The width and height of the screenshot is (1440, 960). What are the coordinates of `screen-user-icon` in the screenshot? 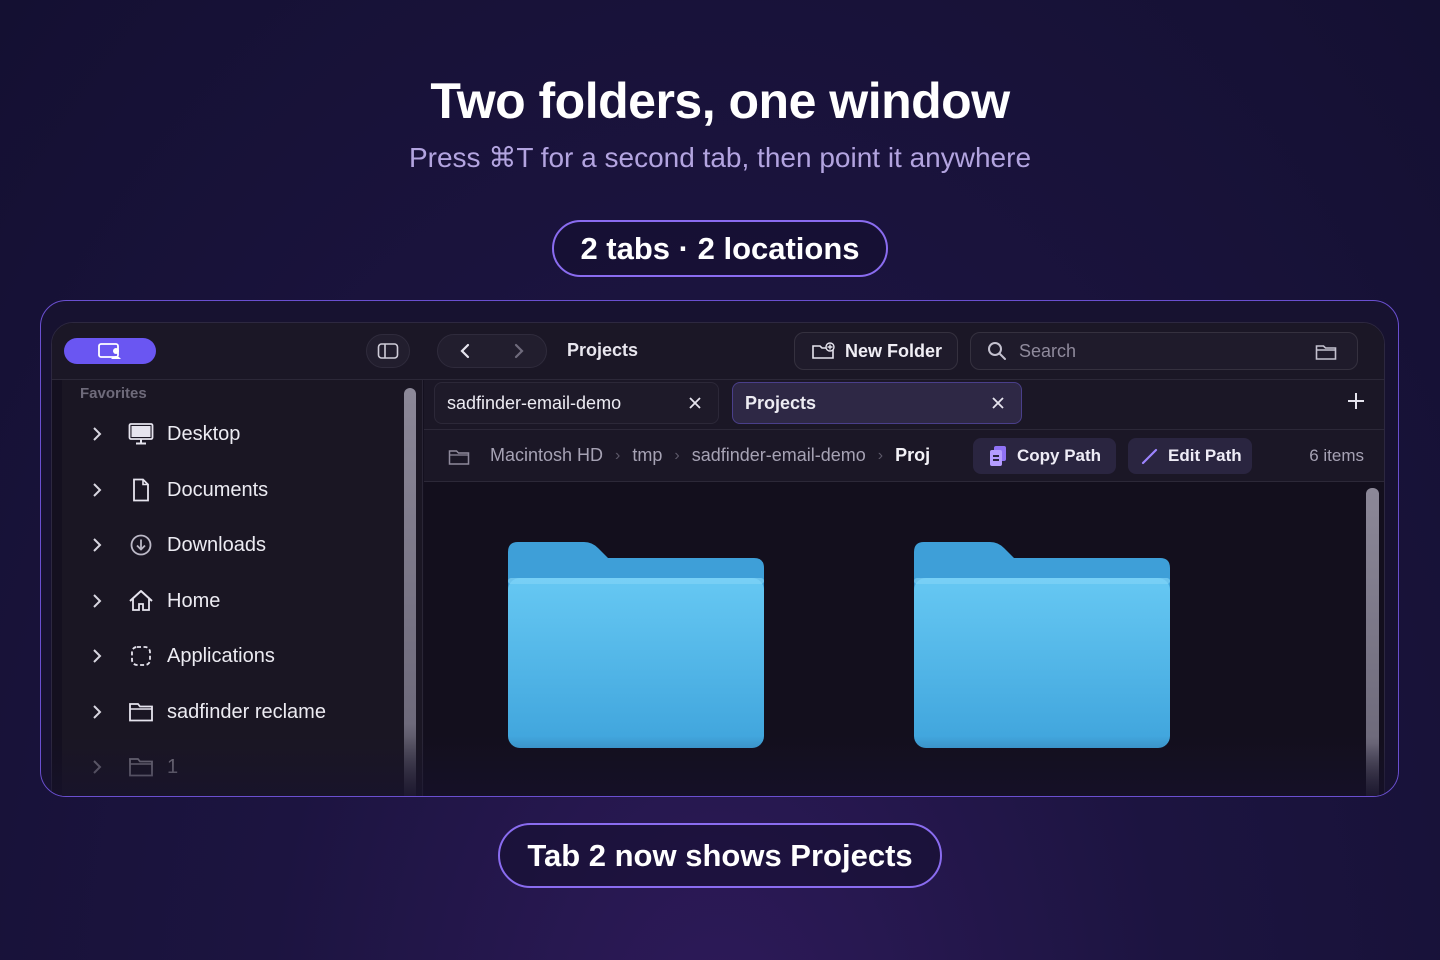 It's located at (109, 351).